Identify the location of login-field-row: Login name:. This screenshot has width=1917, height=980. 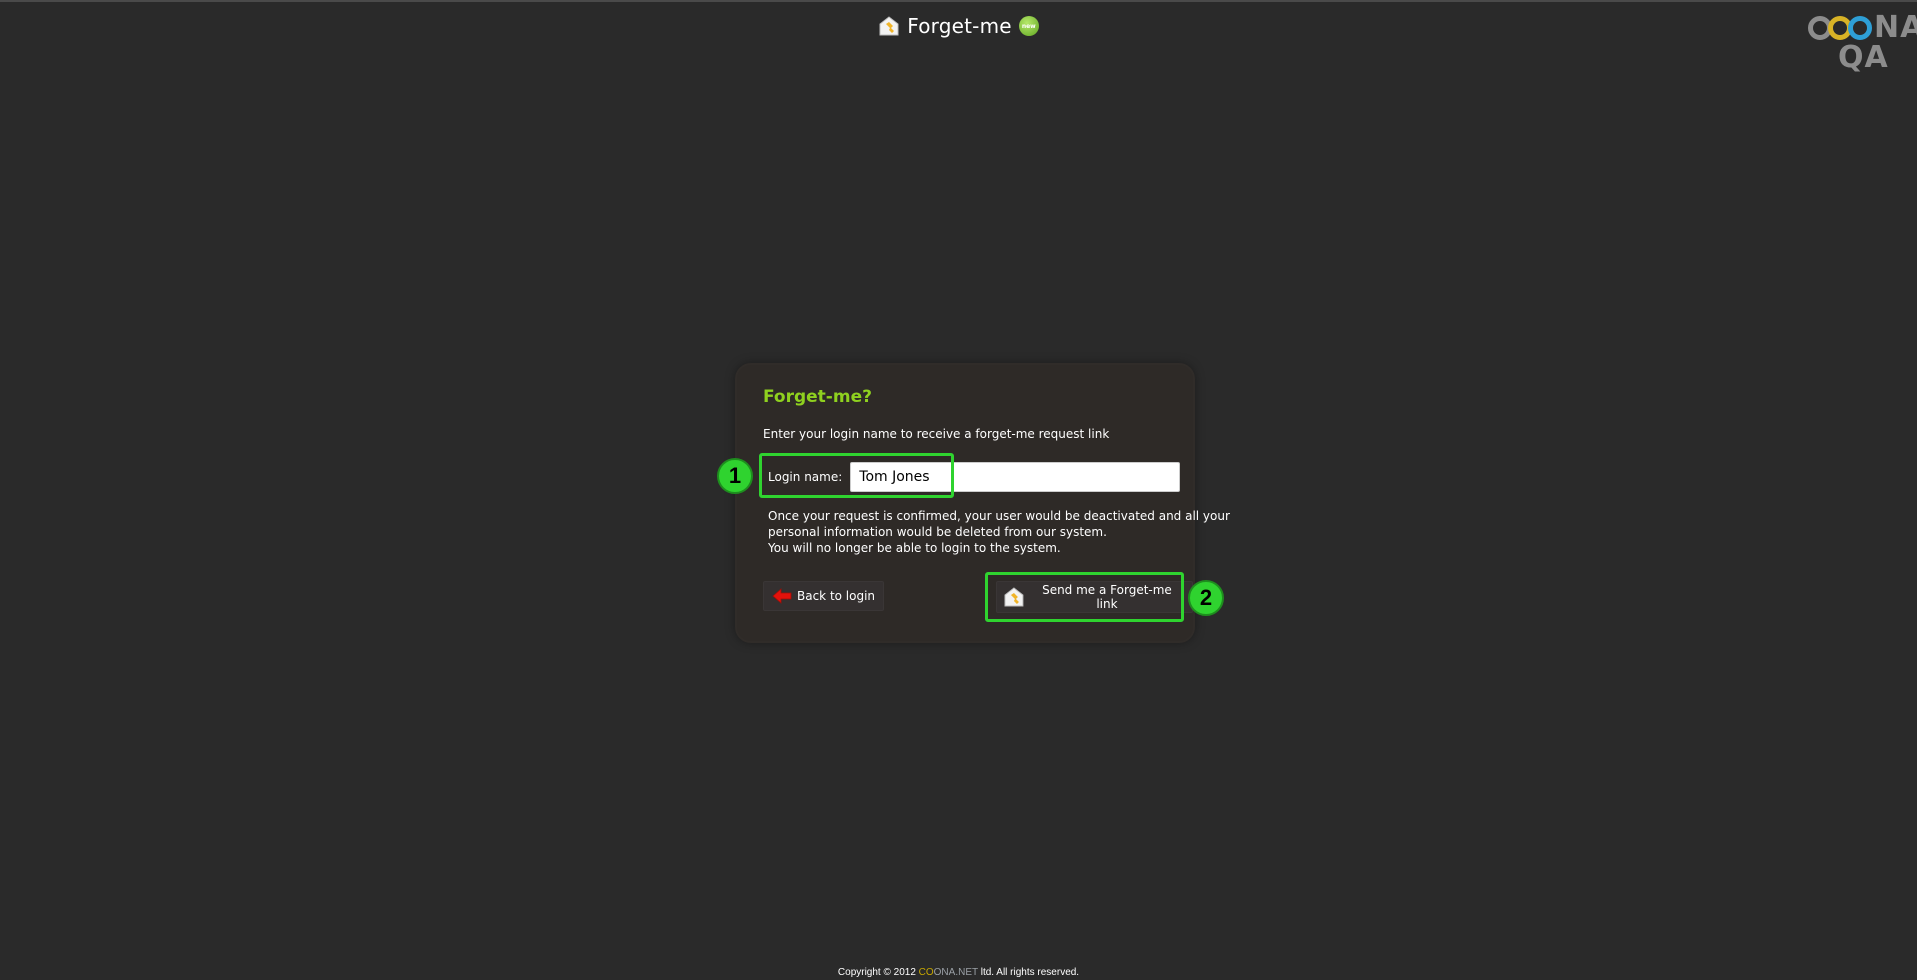
(974, 477).